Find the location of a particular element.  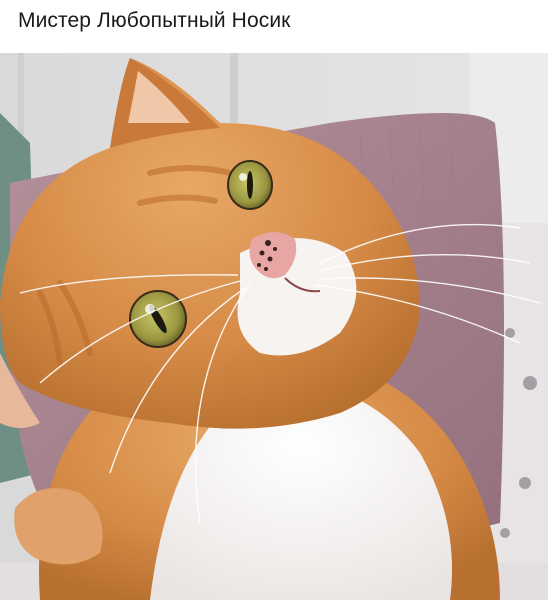

eye-highlight is located at coordinates (243, 177).